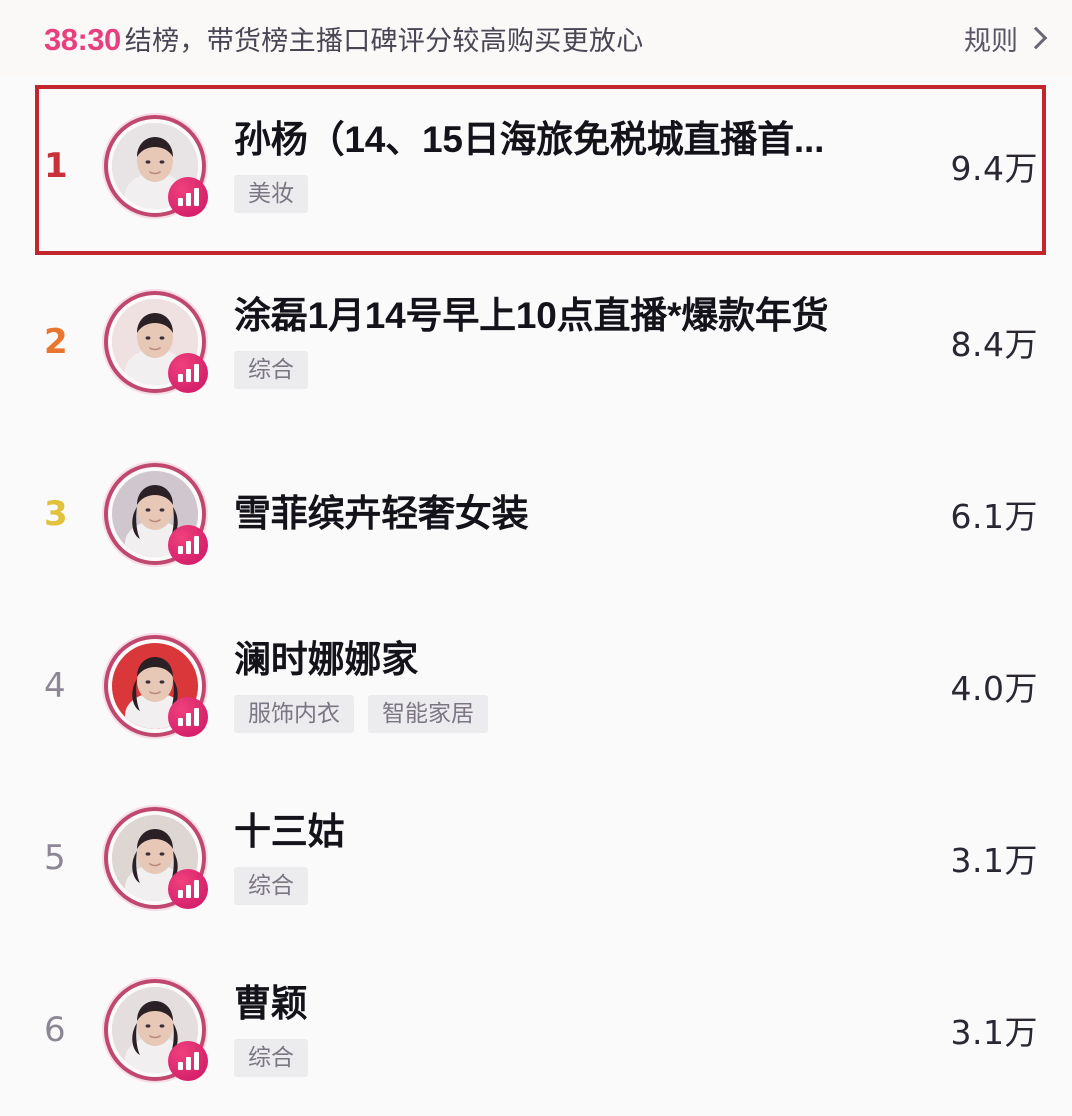  Describe the element at coordinates (561, 193) in the screenshot. I see `tag-group: 美妆` at that location.